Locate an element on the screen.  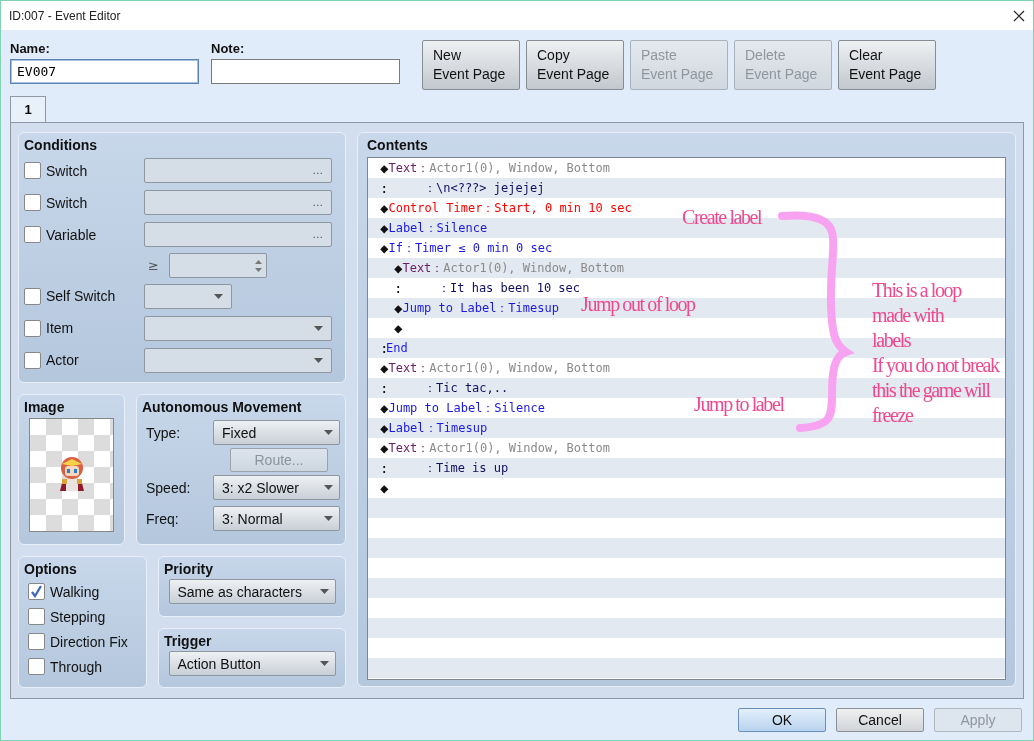
checkbox-label: Variable is located at coordinates (71, 234).